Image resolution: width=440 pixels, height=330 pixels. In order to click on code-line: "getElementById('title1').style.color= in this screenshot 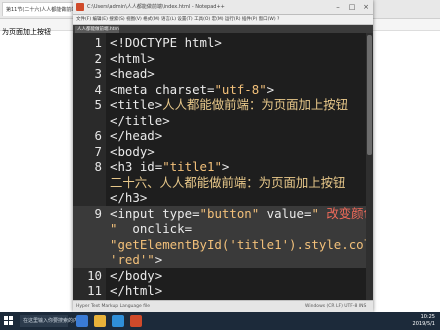, I will do `click(223, 244)`.